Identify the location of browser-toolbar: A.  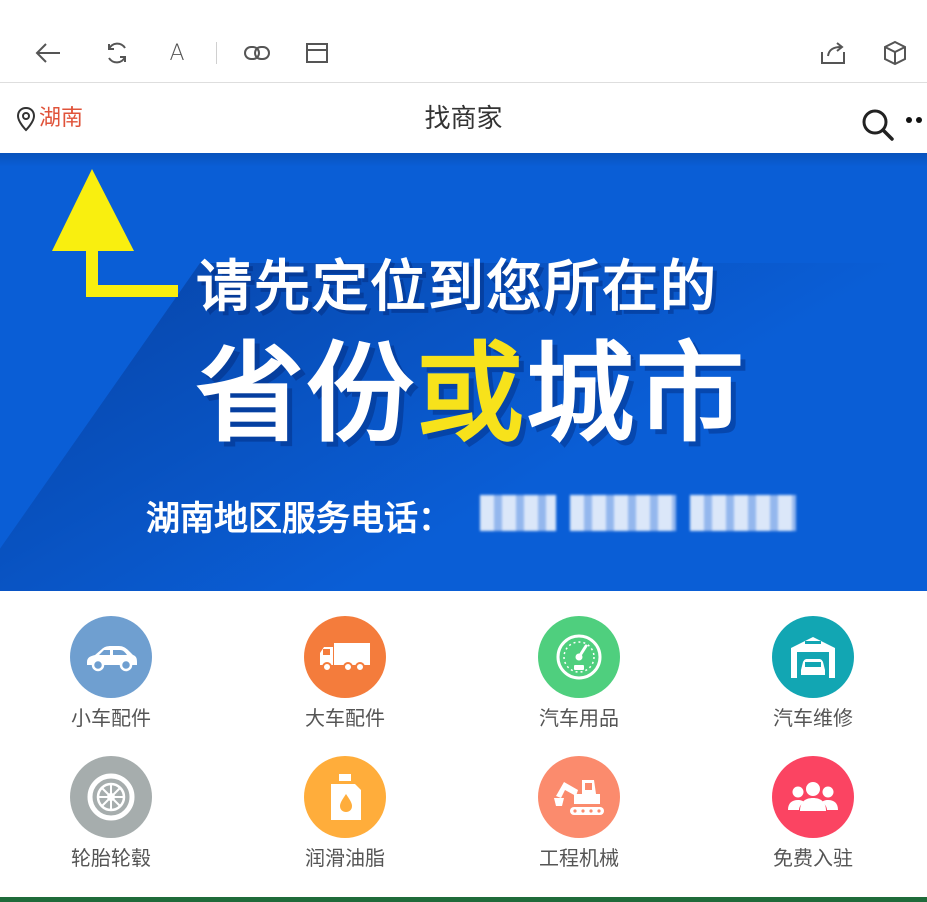
(463, 41).